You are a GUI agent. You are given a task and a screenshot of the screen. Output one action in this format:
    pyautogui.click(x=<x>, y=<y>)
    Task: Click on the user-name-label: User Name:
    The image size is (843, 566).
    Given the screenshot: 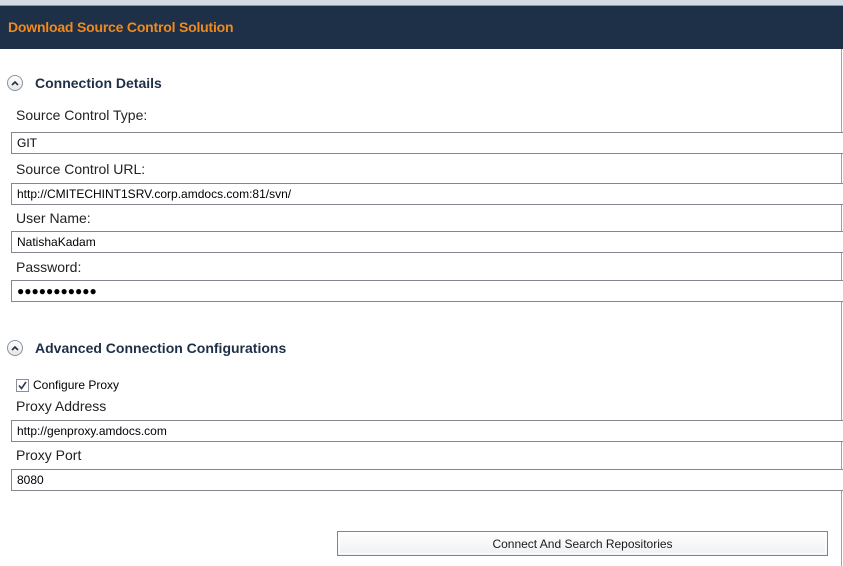 What is the action you would take?
    pyautogui.click(x=53, y=218)
    